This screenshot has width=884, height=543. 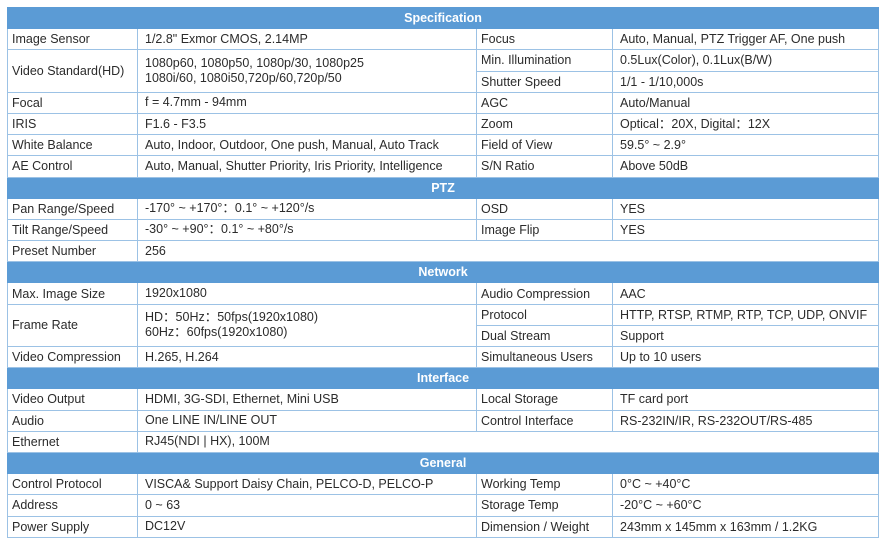 What do you see at coordinates (211, 420) in the screenshot?
I see `spec-value-line: One LINE IN/LINE OUT` at bounding box center [211, 420].